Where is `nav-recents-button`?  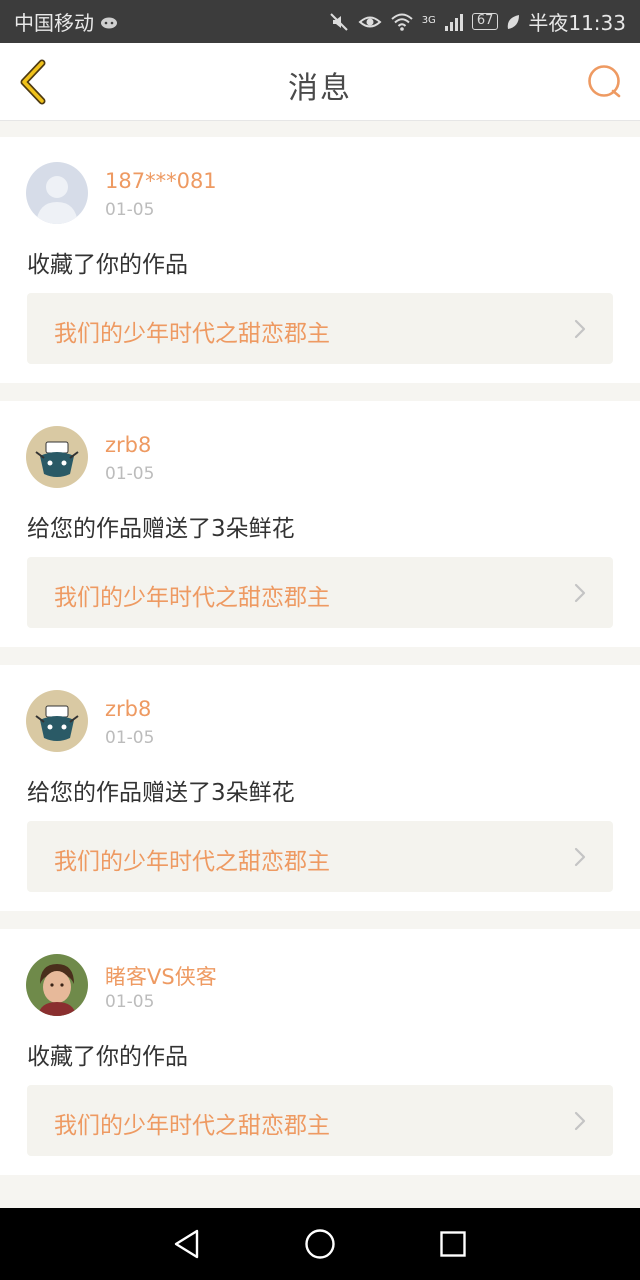
nav-recents-button is located at coordinates (453, 1244).